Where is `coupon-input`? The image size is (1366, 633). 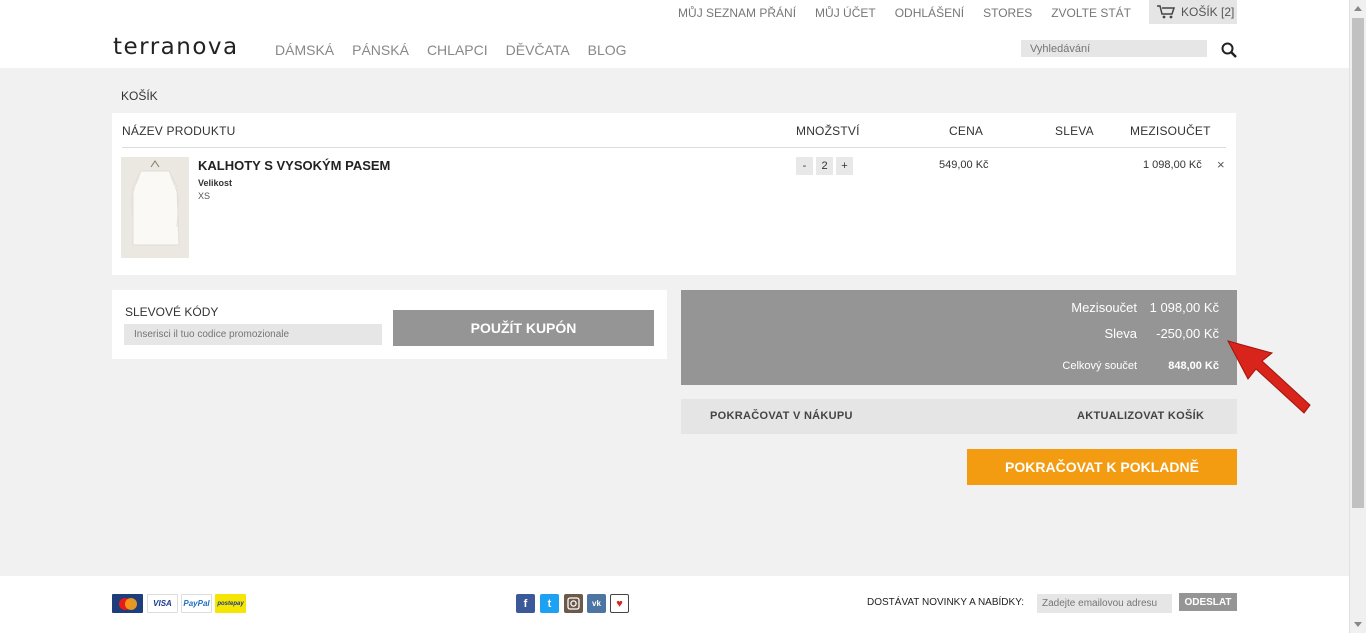
coupon-input is located at coordinates (253, 334).